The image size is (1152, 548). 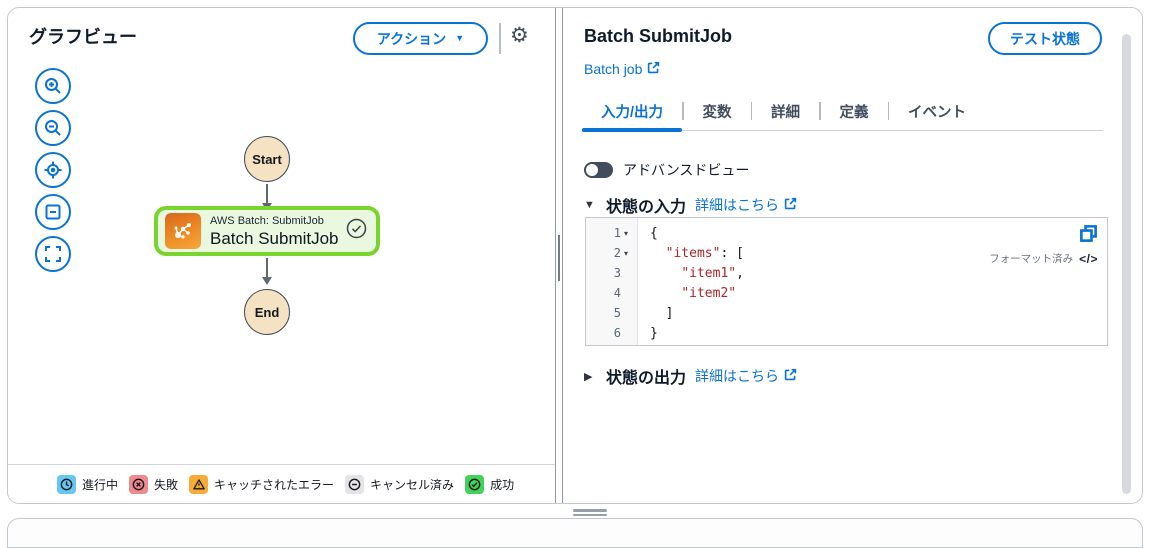 I want to click on start-node: Start, so click(x=267, y=159).